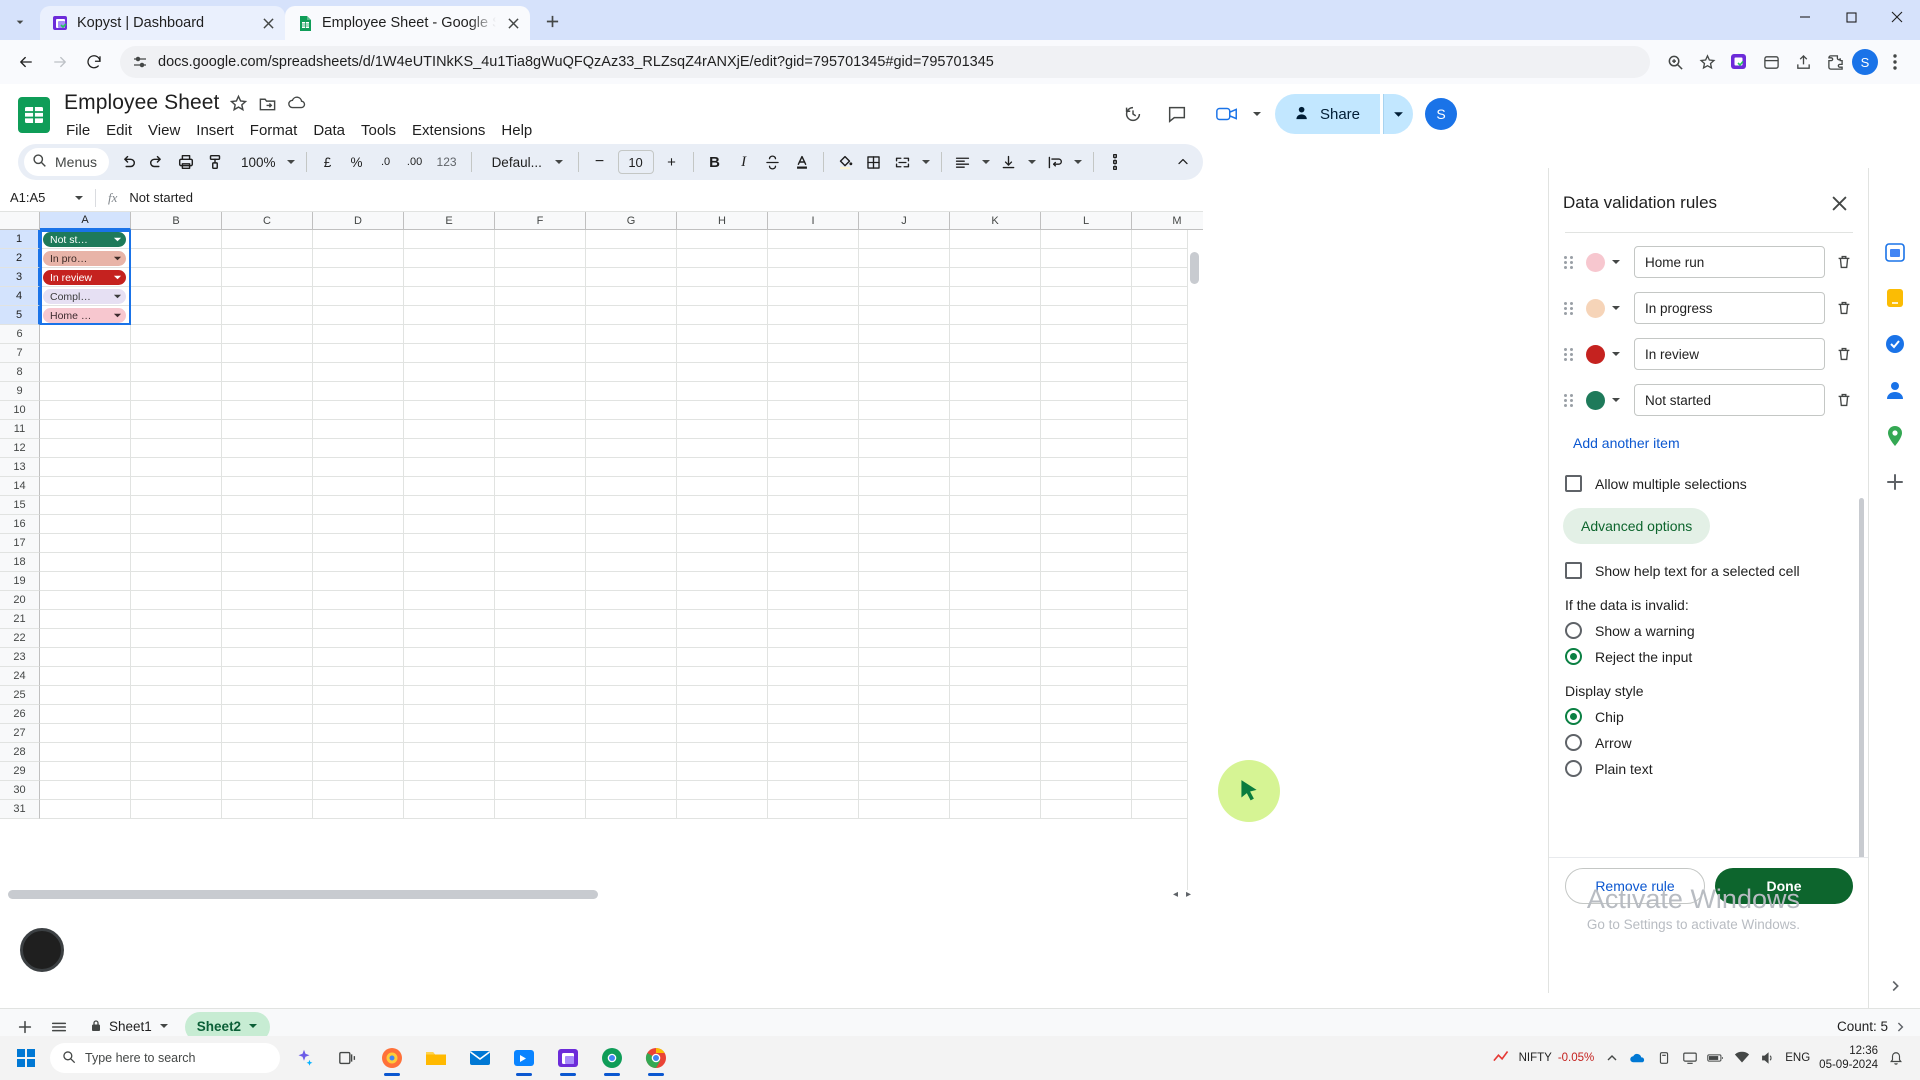  Describe the element at coordinates (304, 1058) in the screenshot. I see `copilot-icon` at that location.